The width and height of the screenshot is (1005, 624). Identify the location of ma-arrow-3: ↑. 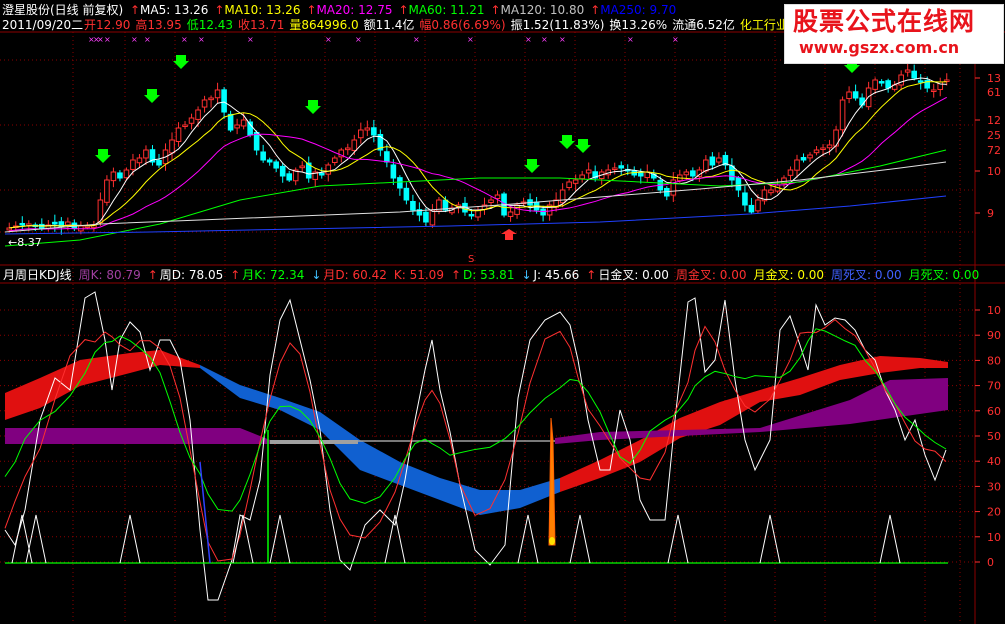
(403, 10).